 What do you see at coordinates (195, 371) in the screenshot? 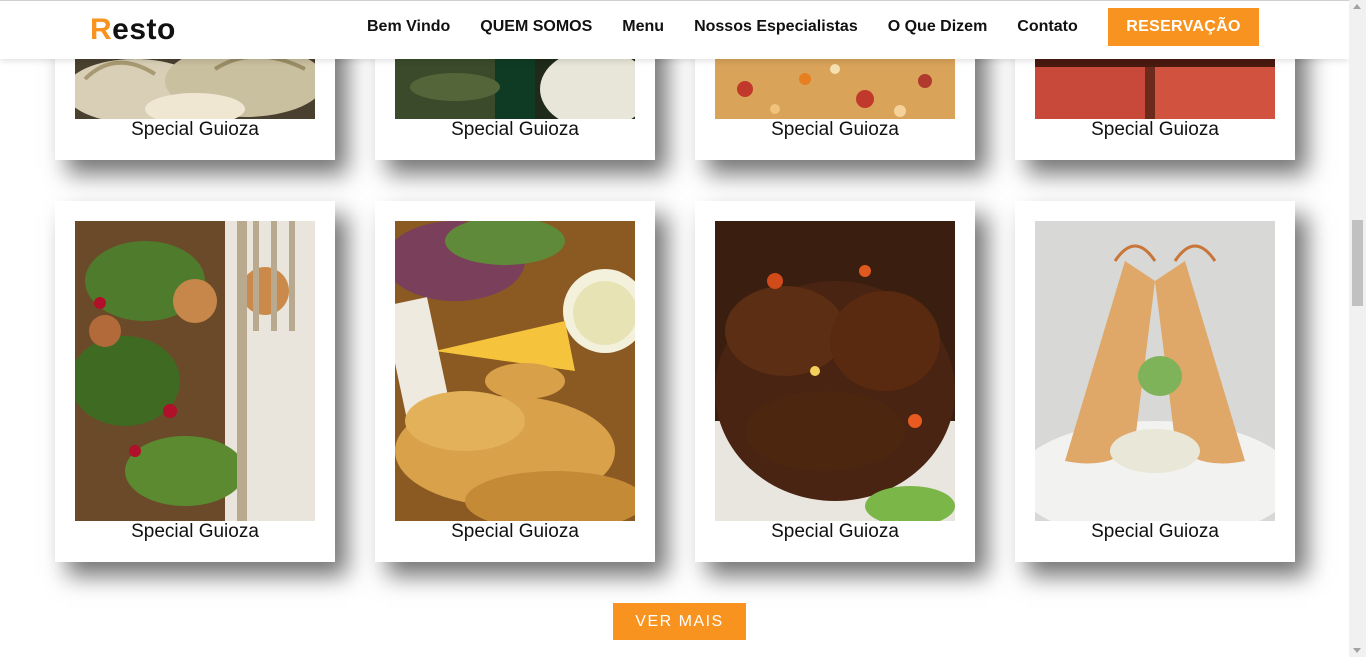
I see `salad-photo` at bounding box center [195, 371].